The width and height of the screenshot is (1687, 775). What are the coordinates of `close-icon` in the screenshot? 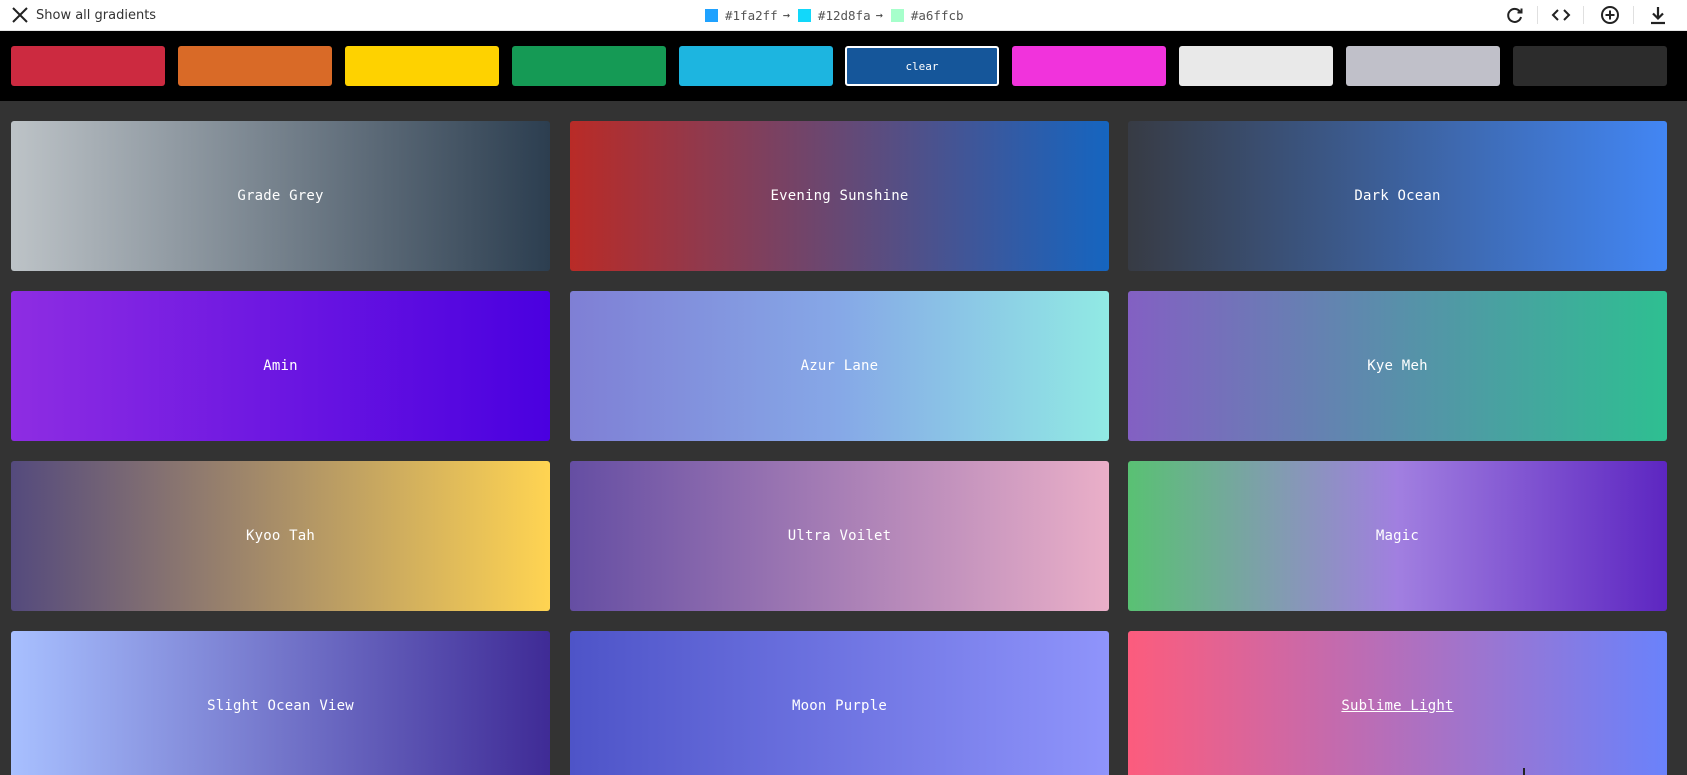 It's located at (20, 15).